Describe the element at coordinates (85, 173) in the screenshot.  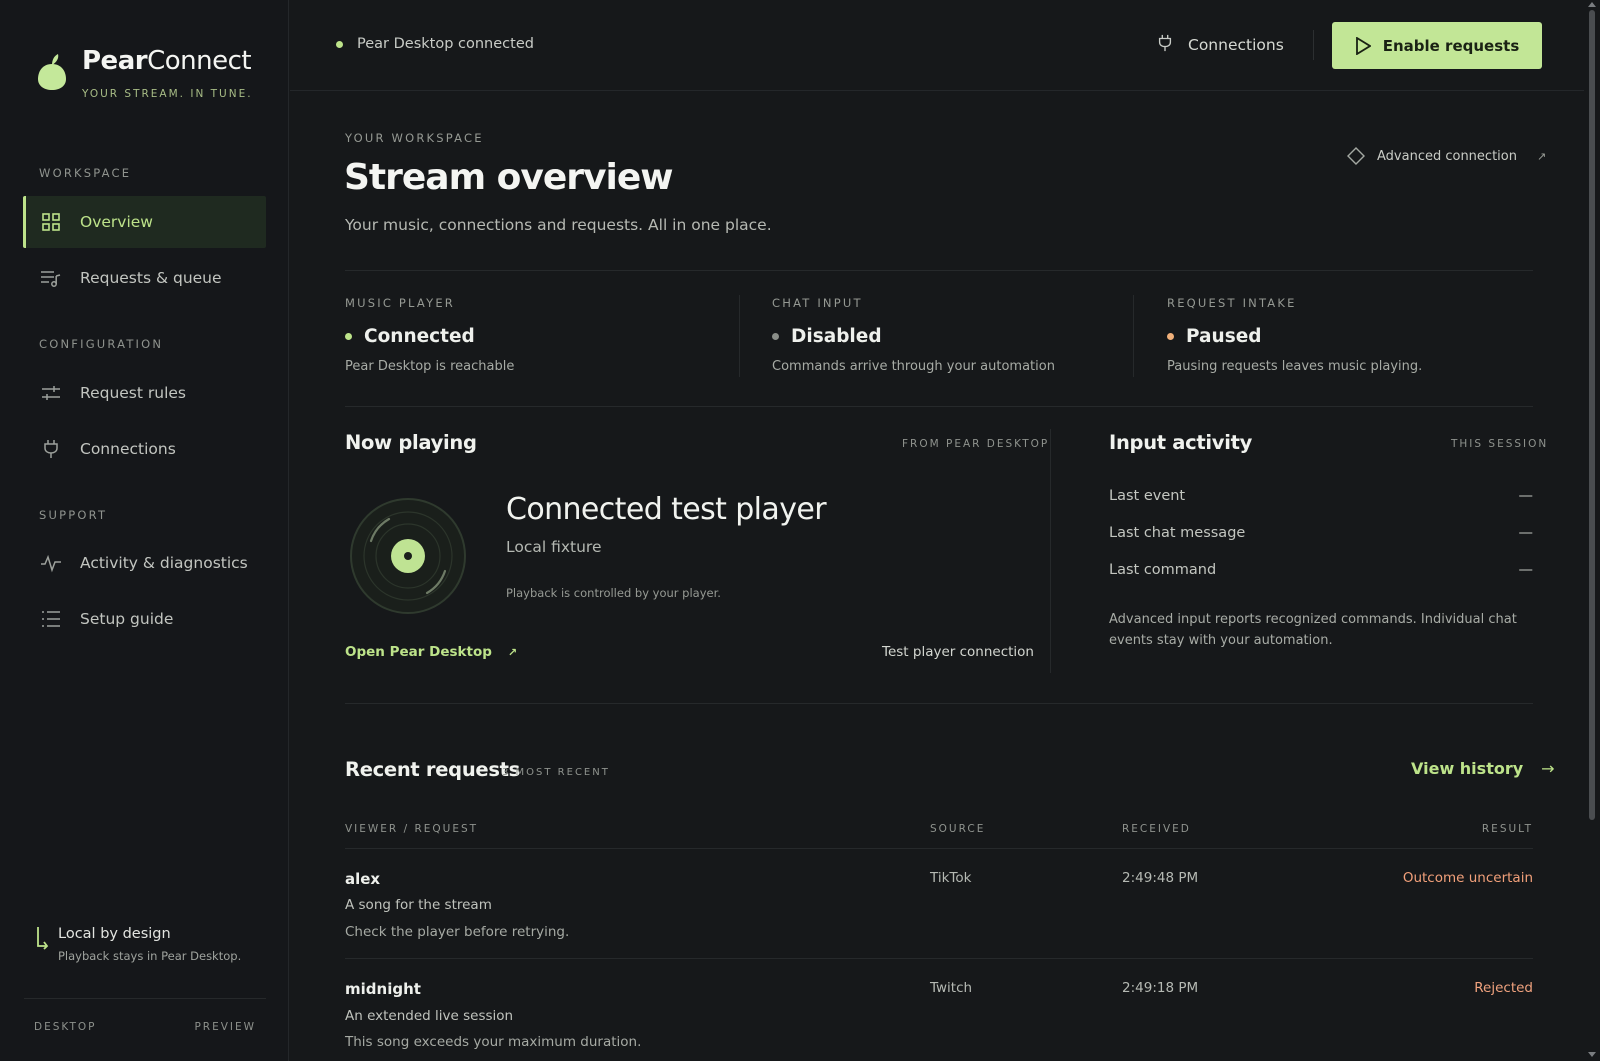
I see `nav-section-workspace: WORKSPACE` at that location.